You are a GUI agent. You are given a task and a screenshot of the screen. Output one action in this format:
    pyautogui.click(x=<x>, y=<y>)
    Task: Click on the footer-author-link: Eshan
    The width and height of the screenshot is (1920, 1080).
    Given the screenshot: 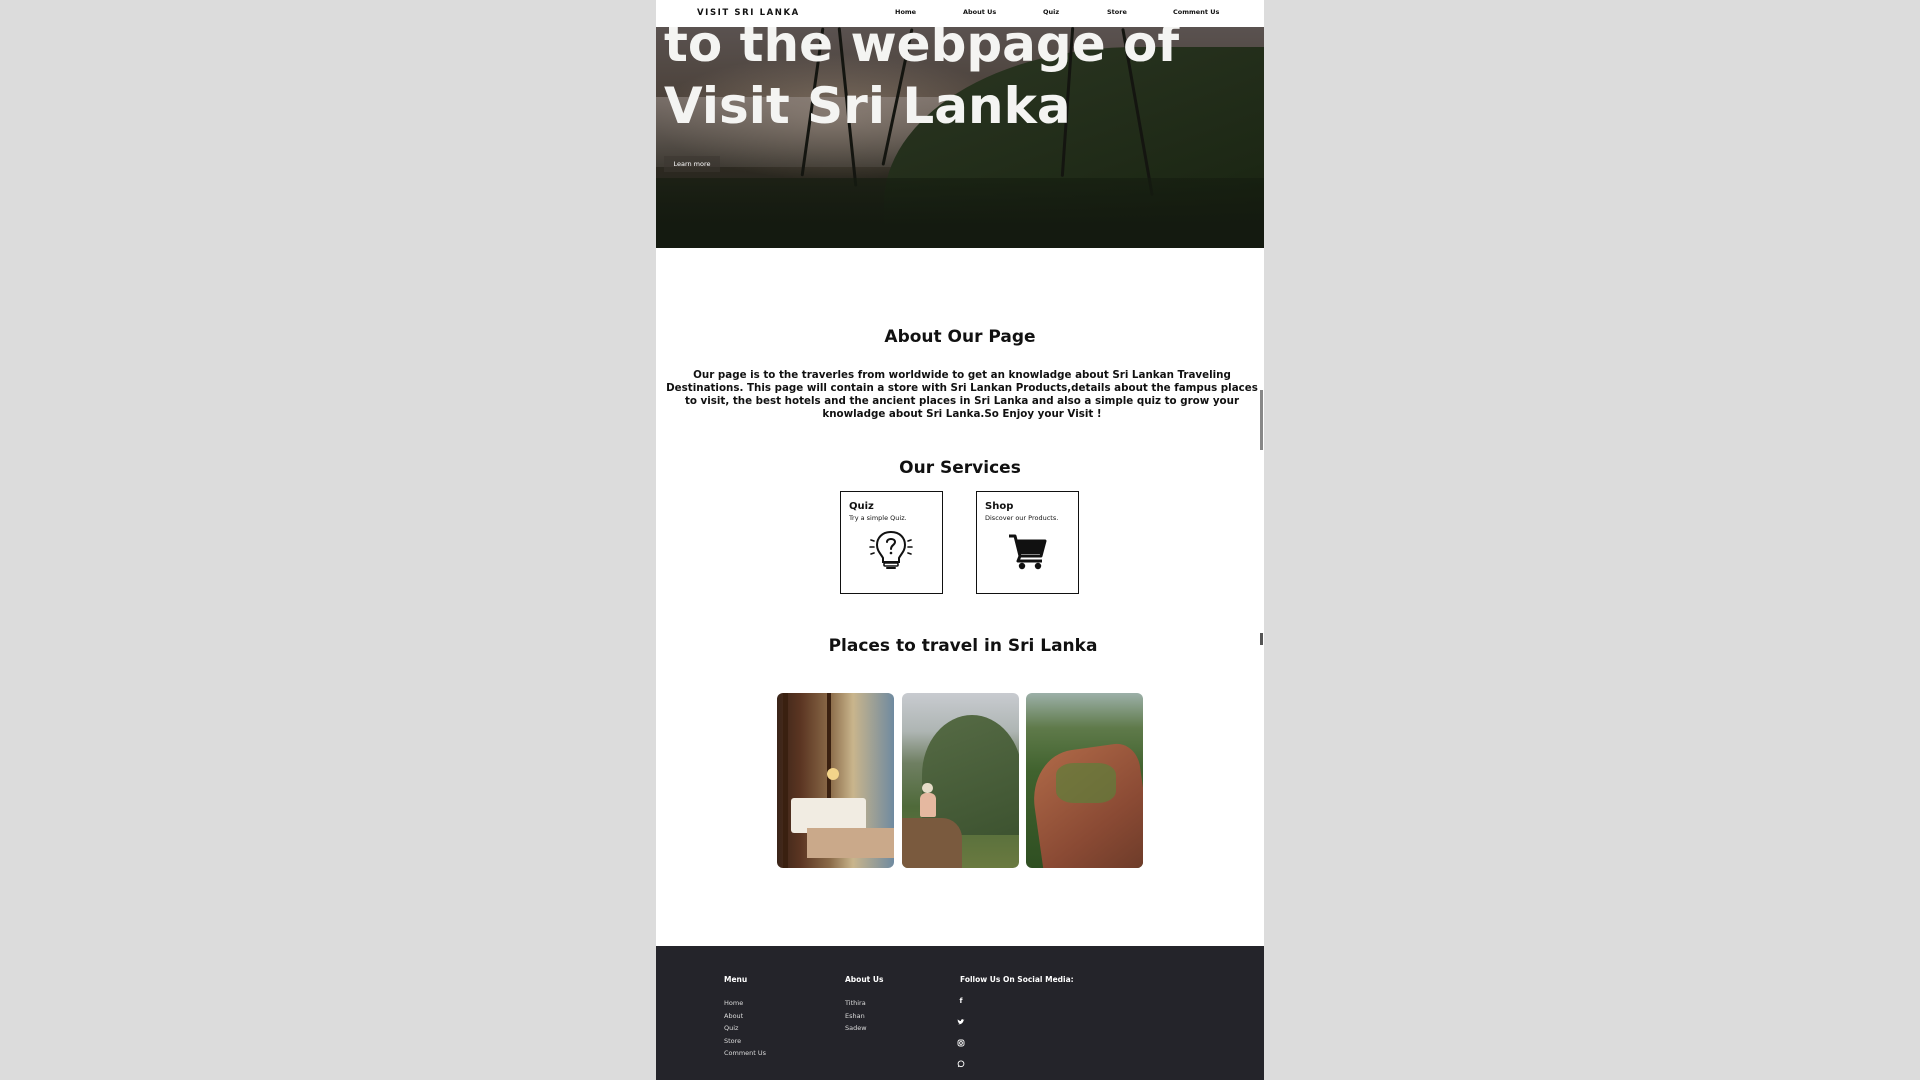 What is the action you would take?
    pyautogui.click(x=855, y=1016)
    